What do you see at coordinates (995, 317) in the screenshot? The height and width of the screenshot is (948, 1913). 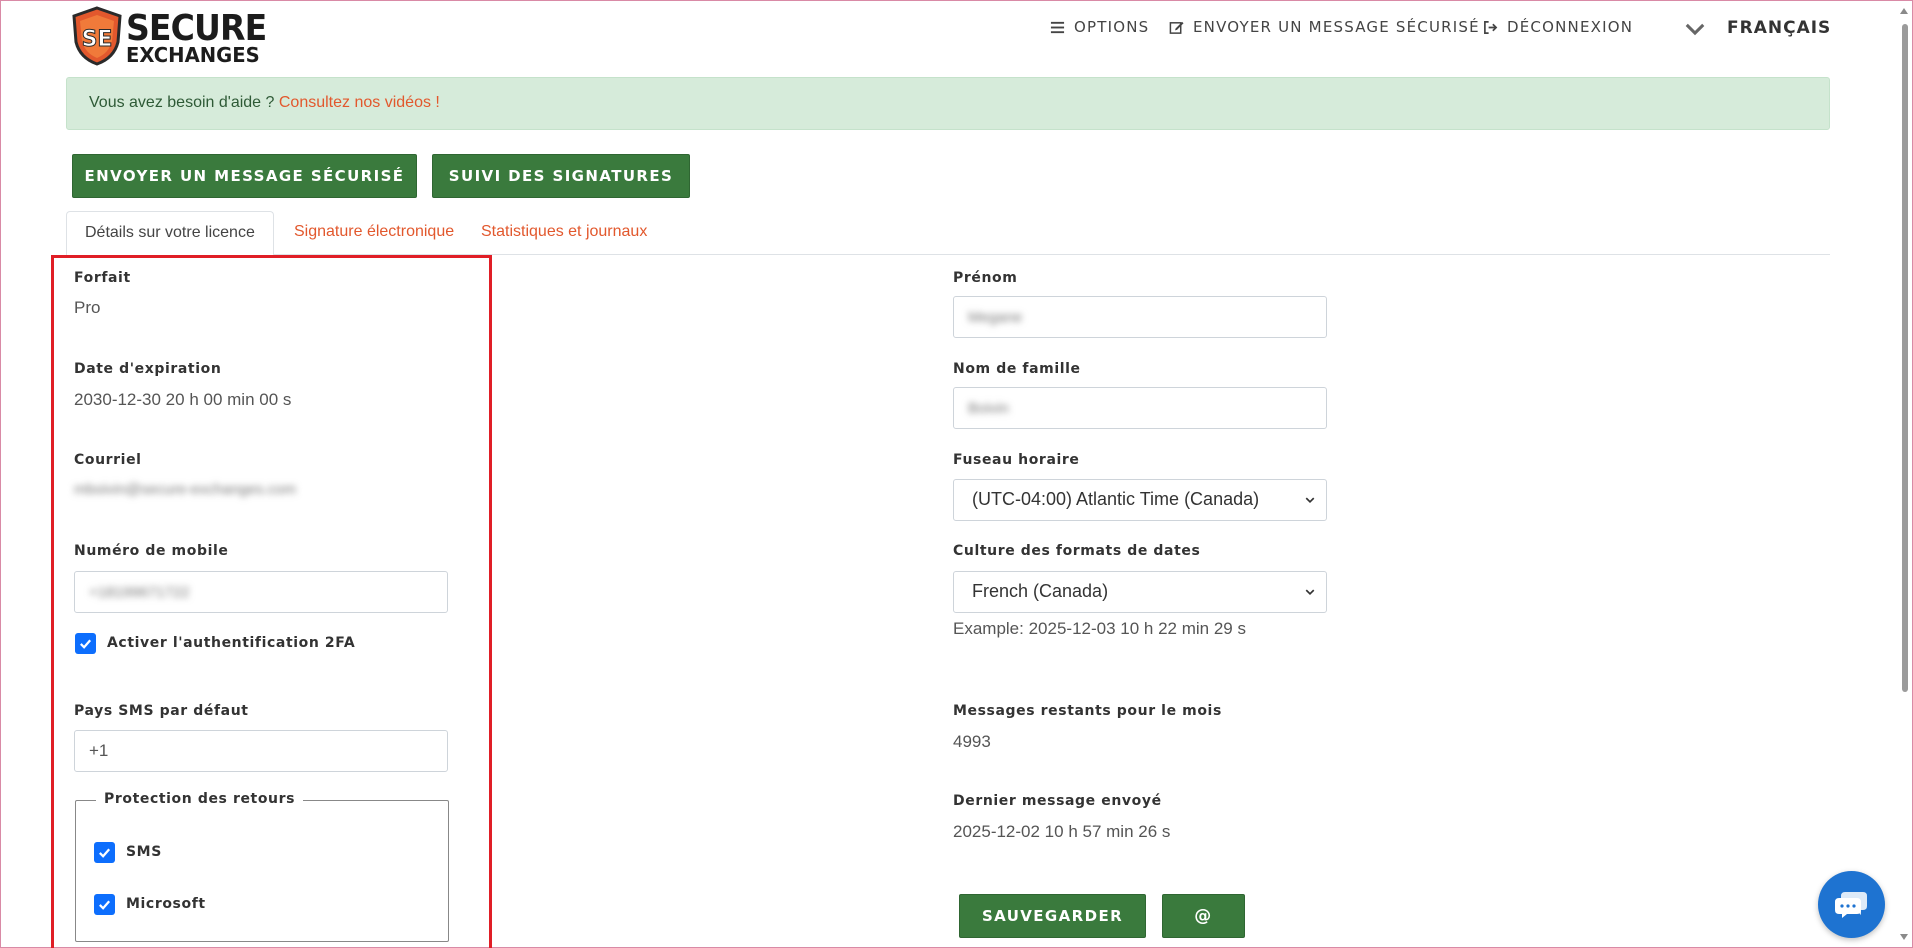 I see `firstname-input-value: Megane` at bounding box center [995, 317].